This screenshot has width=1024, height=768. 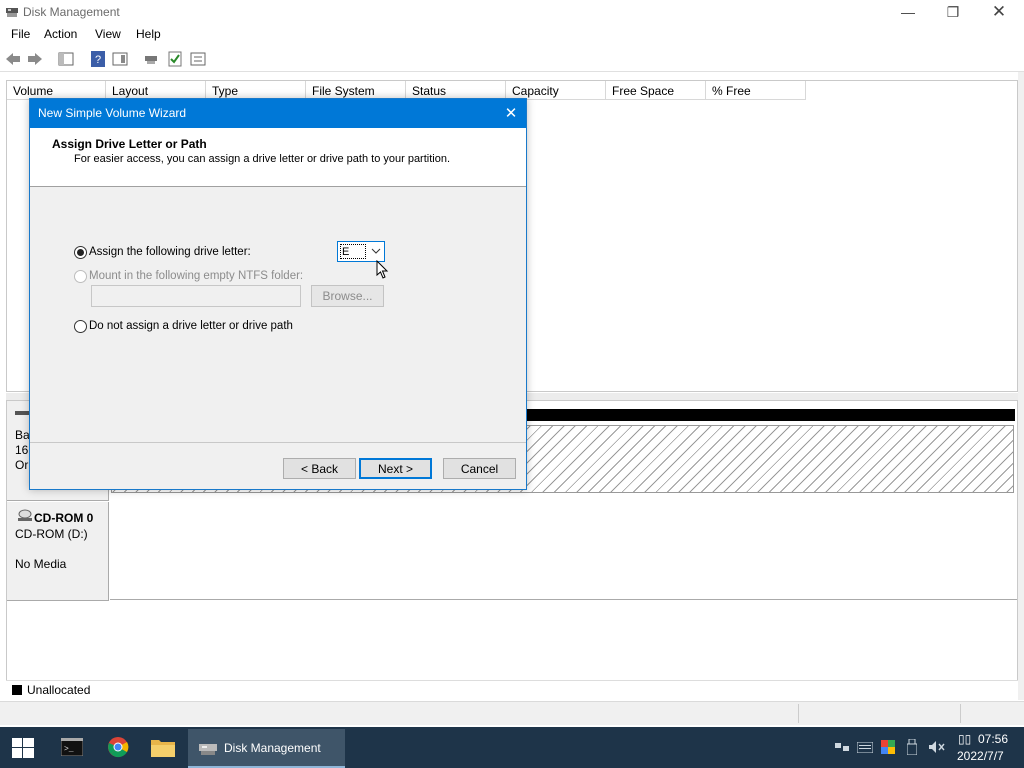 I want to click on dialog-title: New Simple Volume Wizard, so click(x=112, y=113).